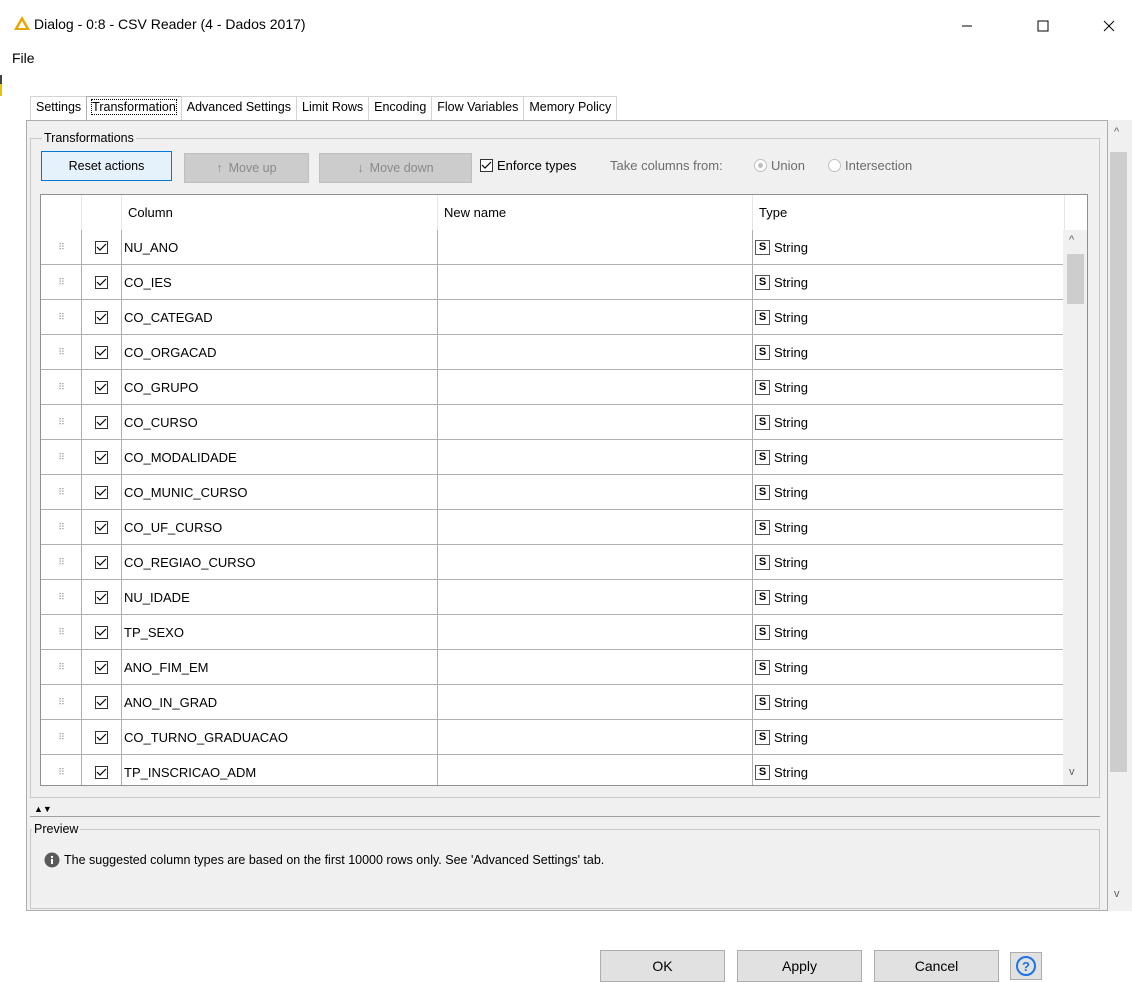  I want to click on close-button, so click(1109, 26).